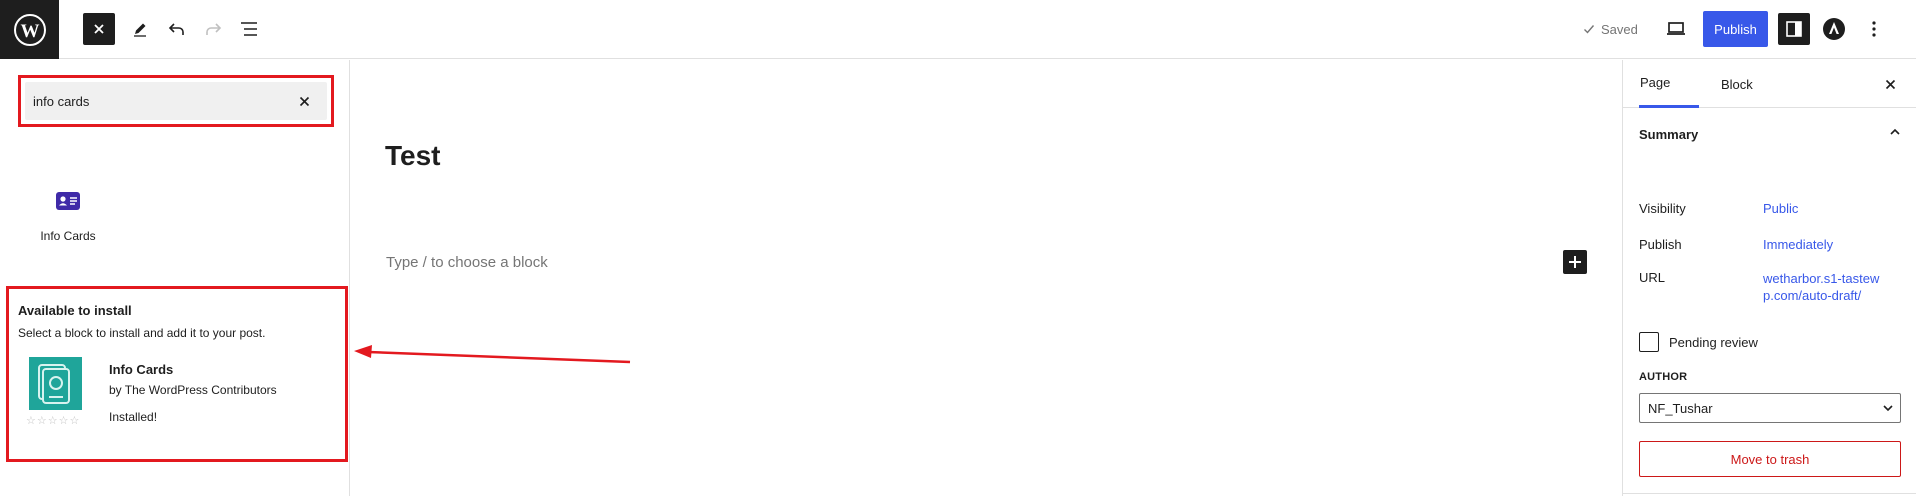 The image size is (1916, 496). Describe the element at coordinates (1823, 287) in the screenshot. I see `url-value-button: wetharbor.s1-tastewp.com/auto-draft/` at that location.